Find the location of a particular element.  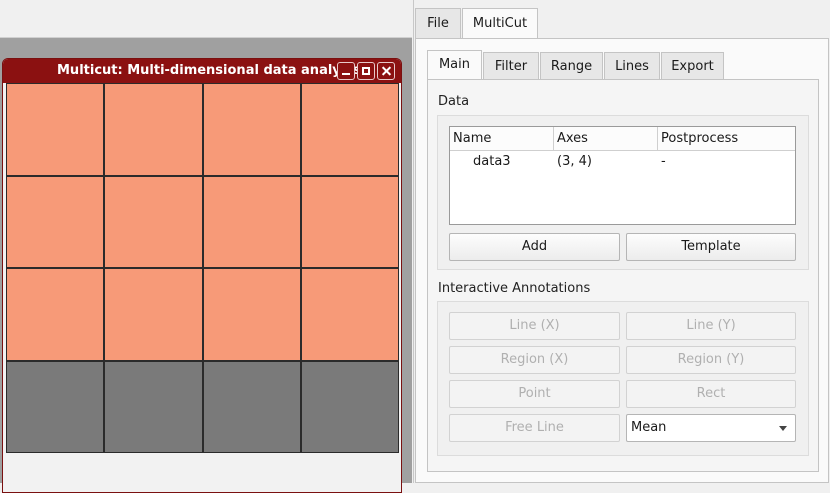

tab-filter: Filter is located at coordinates (511, 66).